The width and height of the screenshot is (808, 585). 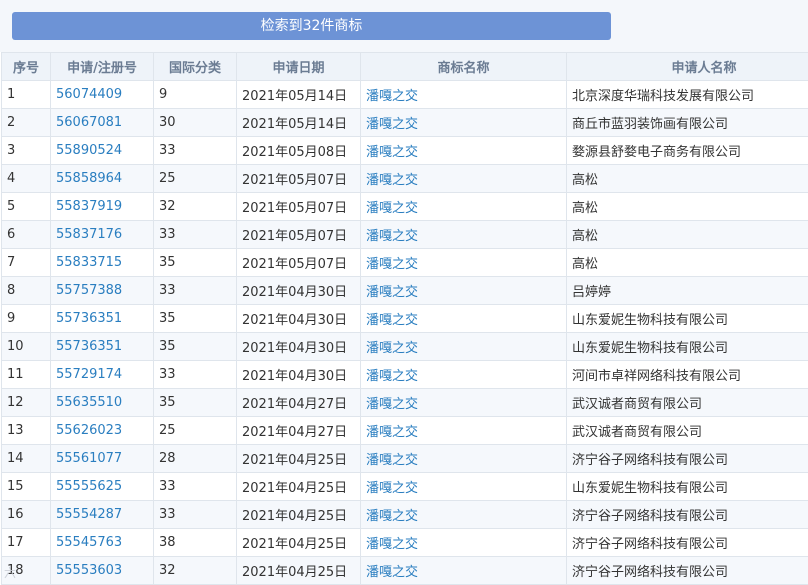 What do you see at coordinates (298, 66) in the screenshot?
I see `header-application-date: 申请日期` at bounding box center [298, 66].